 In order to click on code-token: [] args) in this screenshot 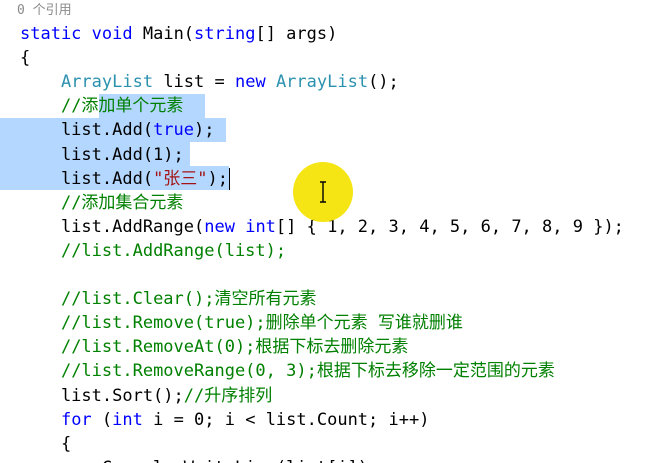, I will do `click(296, 34)`.